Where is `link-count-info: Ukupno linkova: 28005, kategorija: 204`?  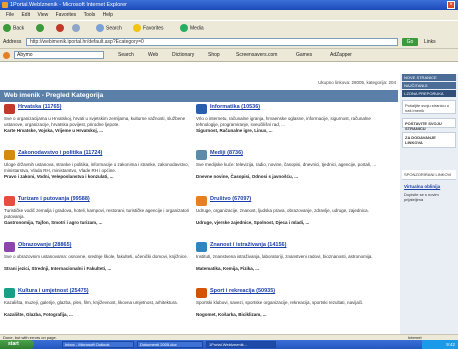 link-count-info: Ukupno linkova: 28005, kategorija: 204 is located at coordinates (357, 82).